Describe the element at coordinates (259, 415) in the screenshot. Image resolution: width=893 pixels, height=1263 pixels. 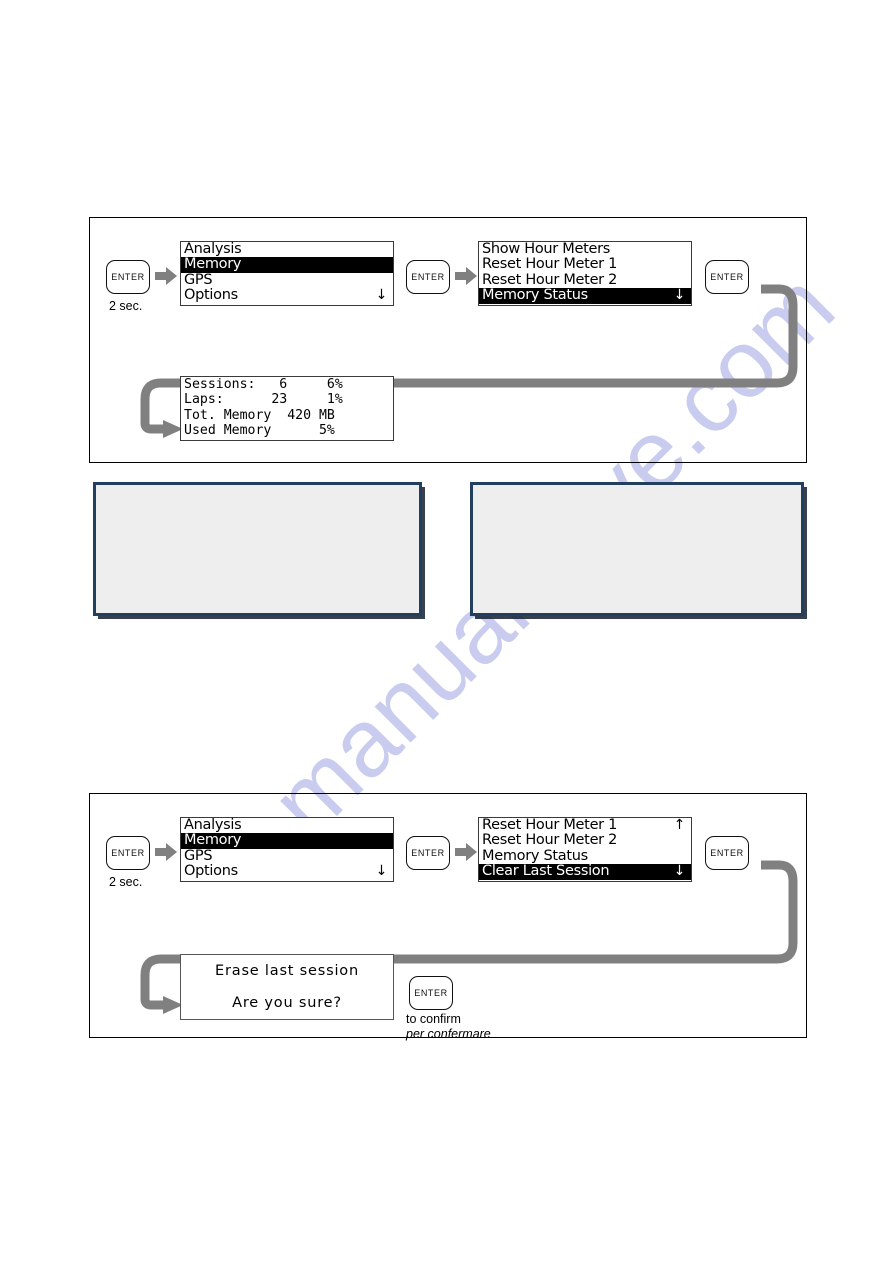
I see `memory-status-total-memory-row: Tot. Memory 420 MB` at that location.